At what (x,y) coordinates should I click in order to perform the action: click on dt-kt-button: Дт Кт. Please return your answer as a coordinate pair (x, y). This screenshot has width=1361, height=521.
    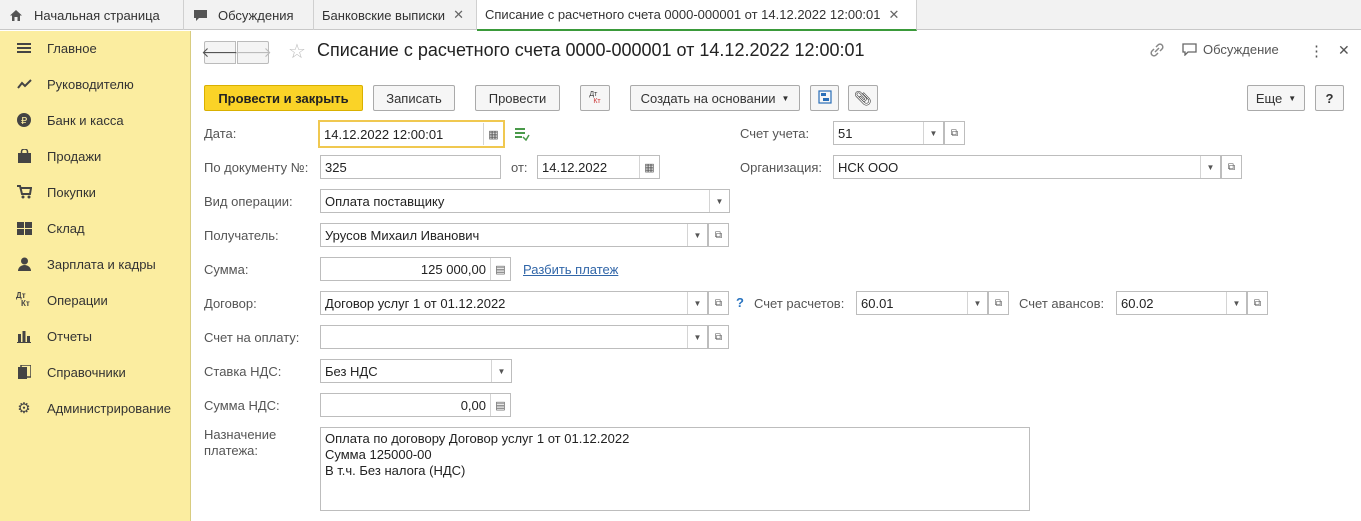
    Looking at the image, I should click on (595, 98).